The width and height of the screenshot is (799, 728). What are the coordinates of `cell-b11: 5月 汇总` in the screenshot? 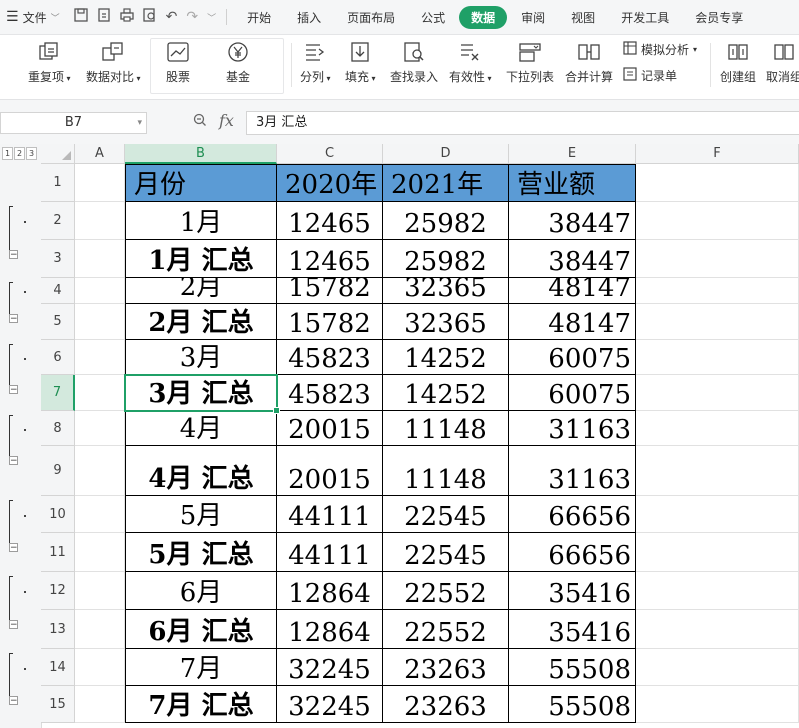 It's located at (201, 552).